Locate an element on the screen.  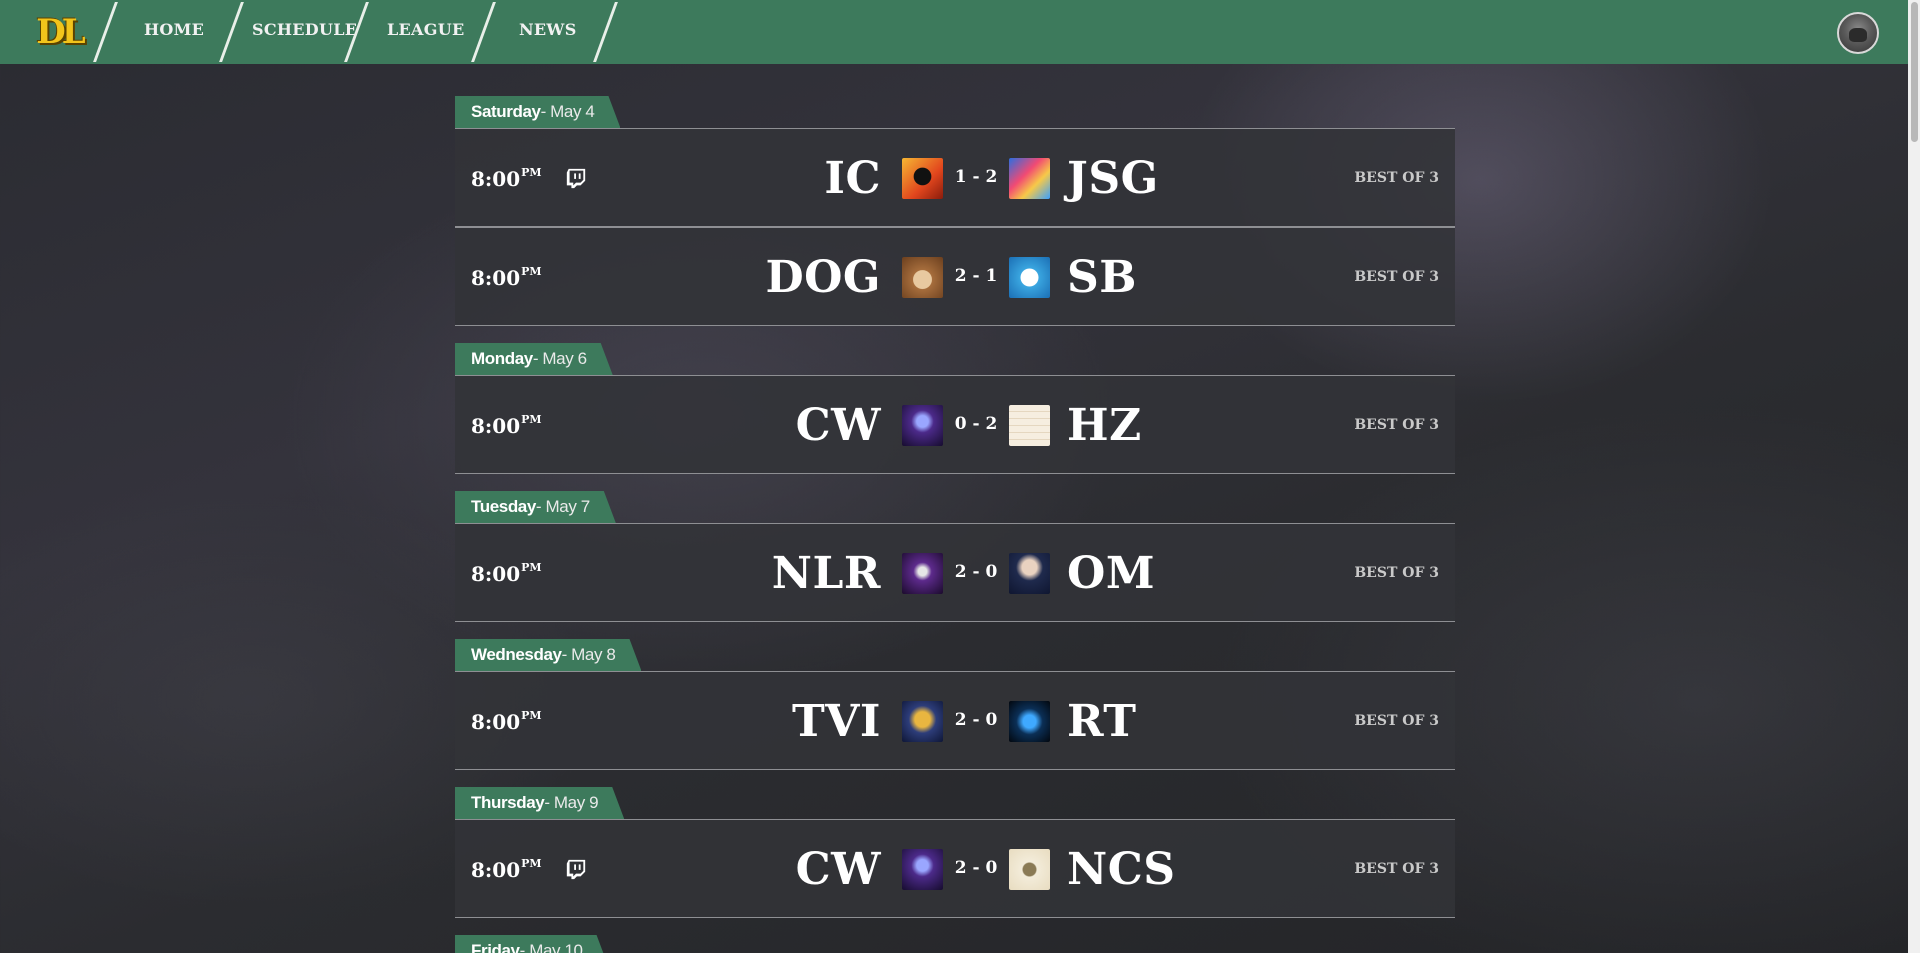
team2-name: OM is located at coordinates (1111, 573).